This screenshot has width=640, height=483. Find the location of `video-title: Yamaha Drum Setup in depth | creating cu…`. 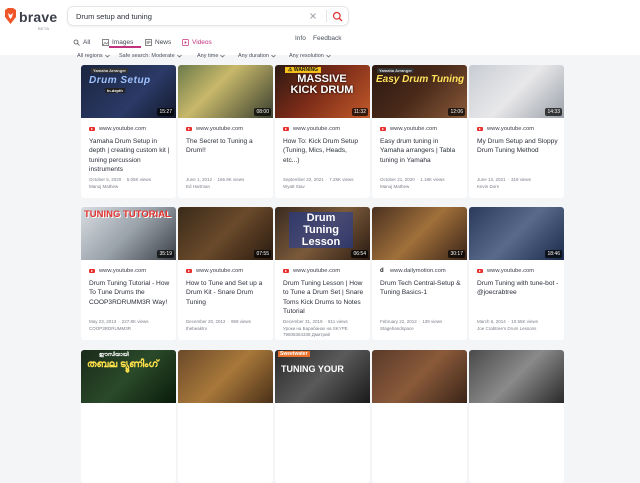

video-title: Yamaha Drum Setup in depth | creating cu… is located at coordinates (130, 155).